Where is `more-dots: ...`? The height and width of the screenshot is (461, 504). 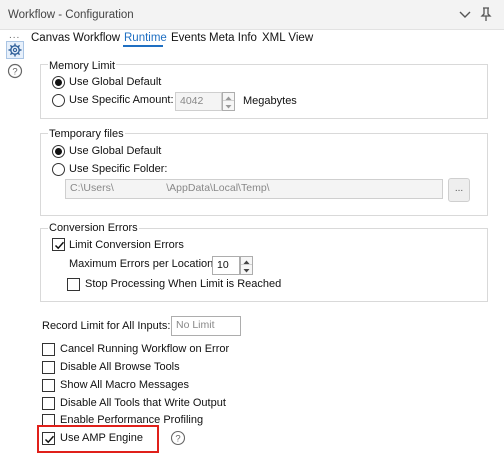
more-dots: ... is located at coordinates (14, 35).